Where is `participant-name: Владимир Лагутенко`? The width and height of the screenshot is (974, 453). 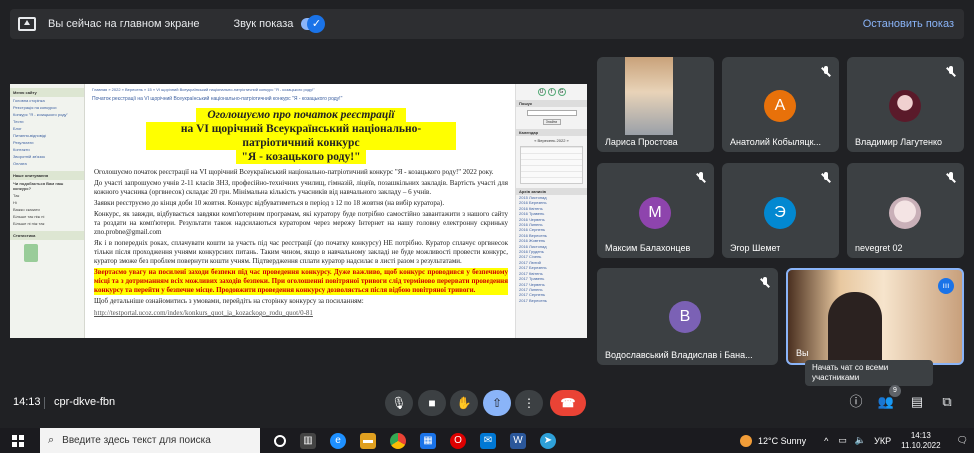
participant-name: Владимир Лагутенко is located at coordinates (898, 142).